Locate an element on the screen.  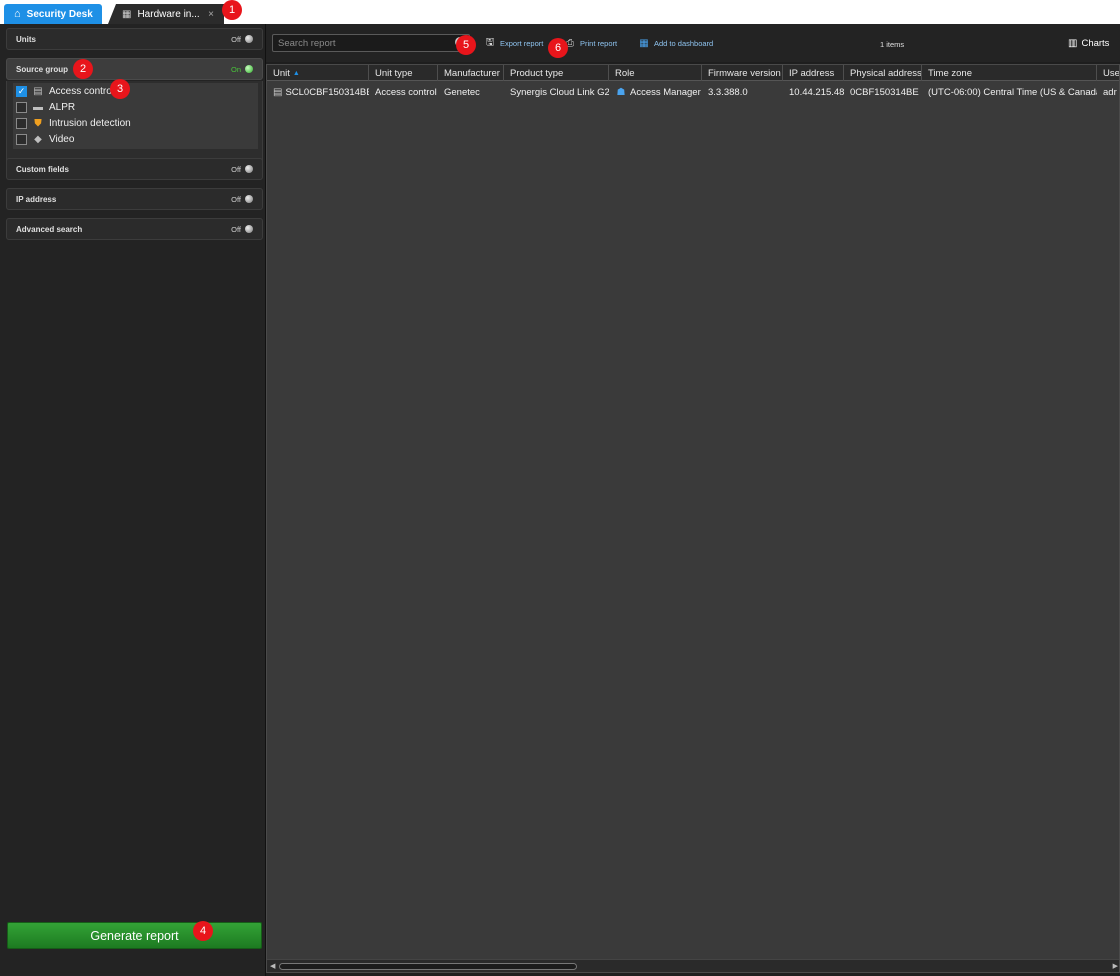
column-header-label: Firmware version is located at coordinates (744, 73).